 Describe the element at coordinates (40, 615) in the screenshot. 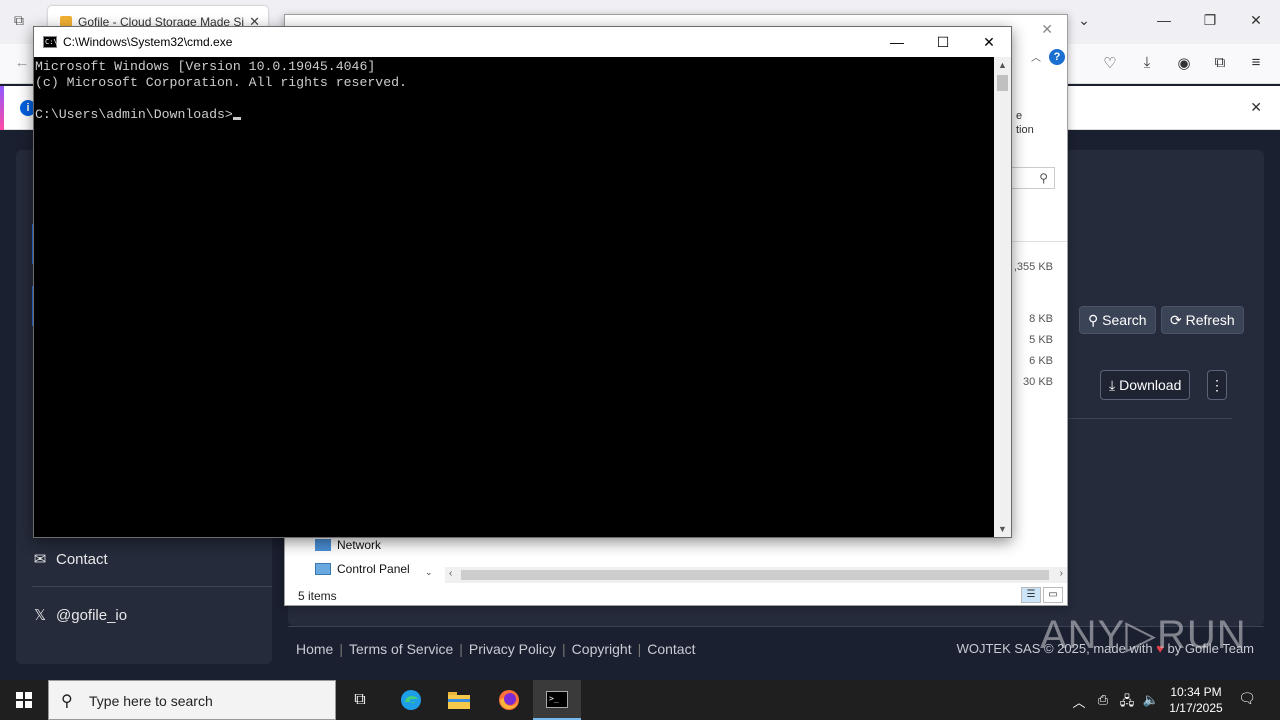

I see `x-logo-icon: 𝕏` at that location.